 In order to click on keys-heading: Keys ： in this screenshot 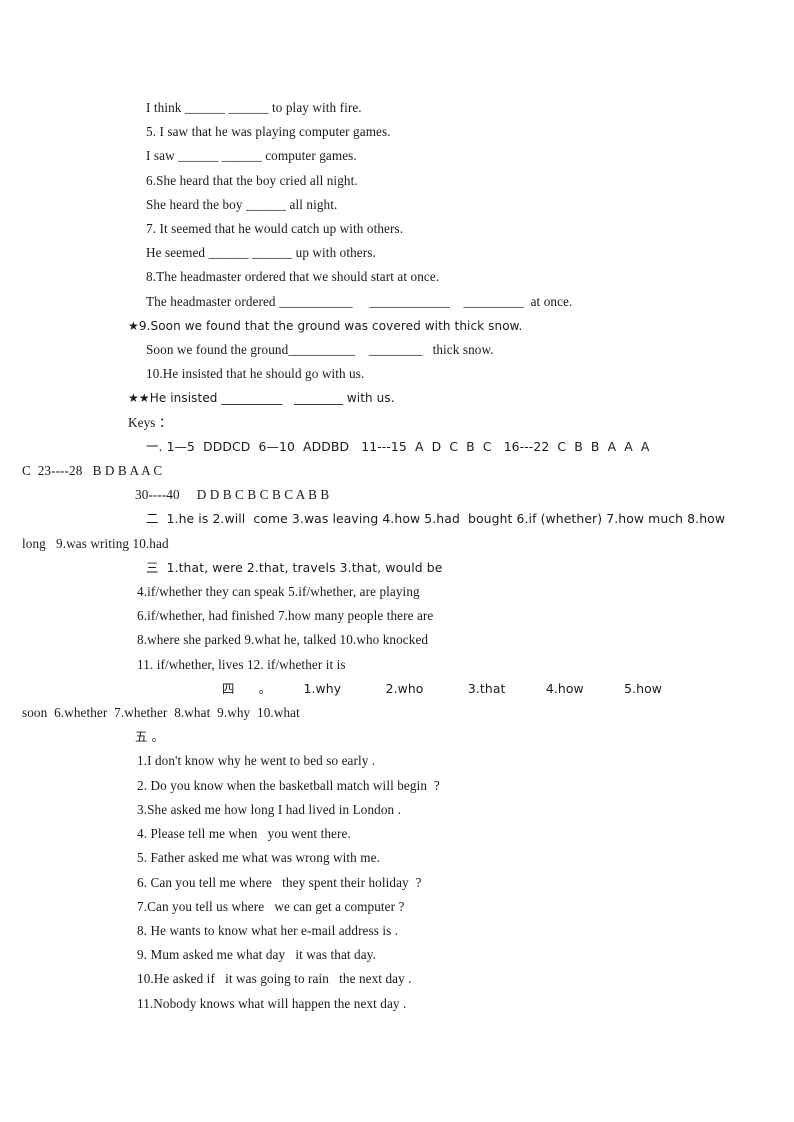, I will do `click(150, 422)`.